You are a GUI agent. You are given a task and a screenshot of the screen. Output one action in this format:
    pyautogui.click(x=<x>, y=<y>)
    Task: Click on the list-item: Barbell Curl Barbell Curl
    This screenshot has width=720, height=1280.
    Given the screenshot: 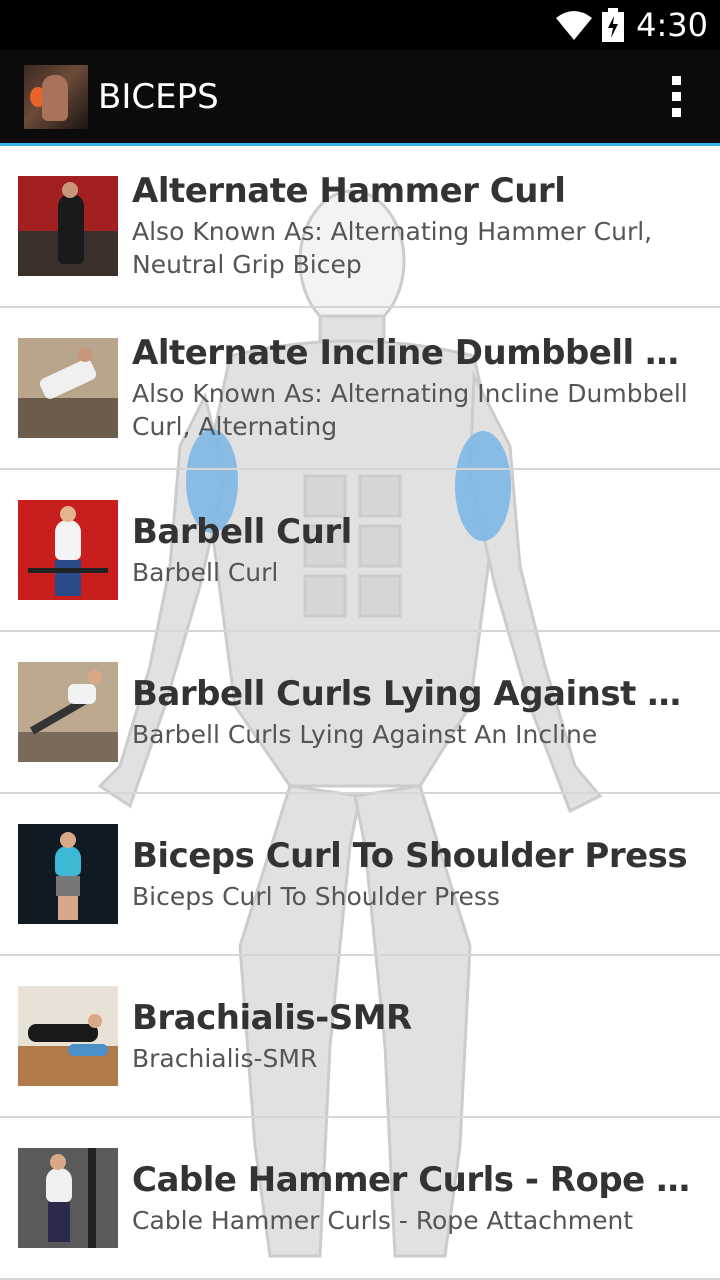 What is the action you would take?
    pyautogui.click(x=360, y=551)
    